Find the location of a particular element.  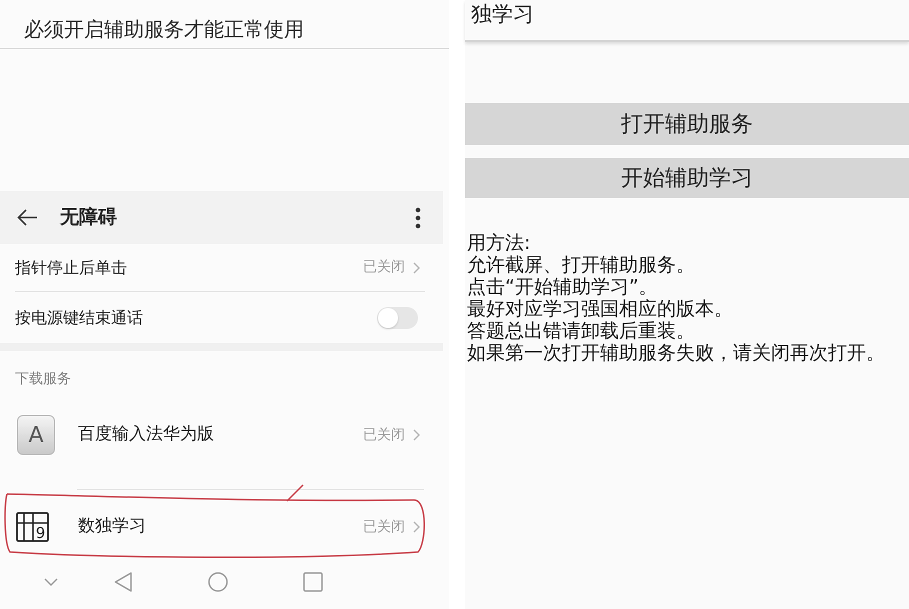

instruction-line: 如果第一次打开辅助服务失败，请关闭再次打开。 is located at coordinates (676, 353).